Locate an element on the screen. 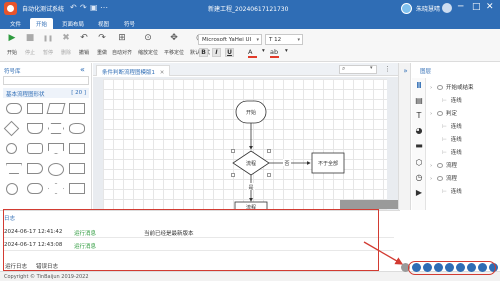 Image resolution: width=500 pixels, height=281 pixels. palette-icon: ◕ is located at coordinates (419, 131).